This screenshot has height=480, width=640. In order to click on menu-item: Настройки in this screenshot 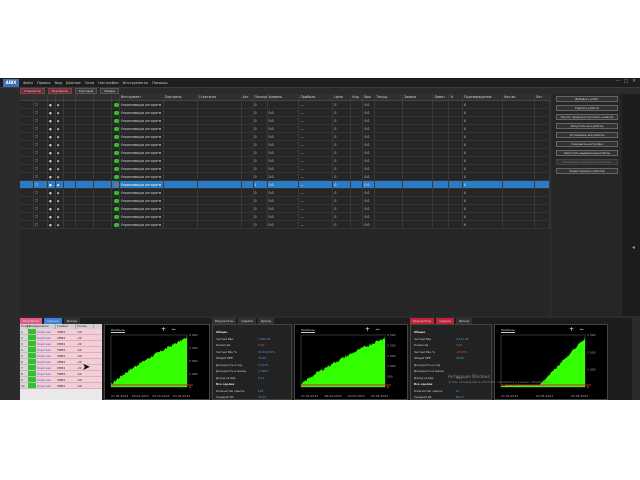, I will do `click(108, 83)`.